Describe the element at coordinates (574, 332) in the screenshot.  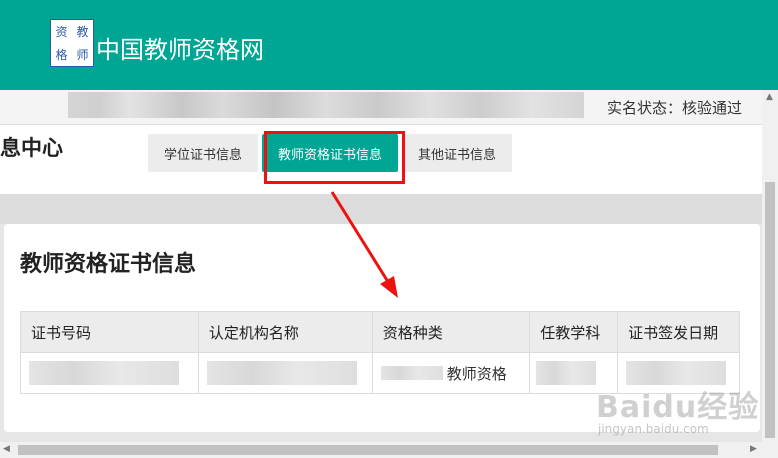
I see `column-header: 任教学科` at that location.